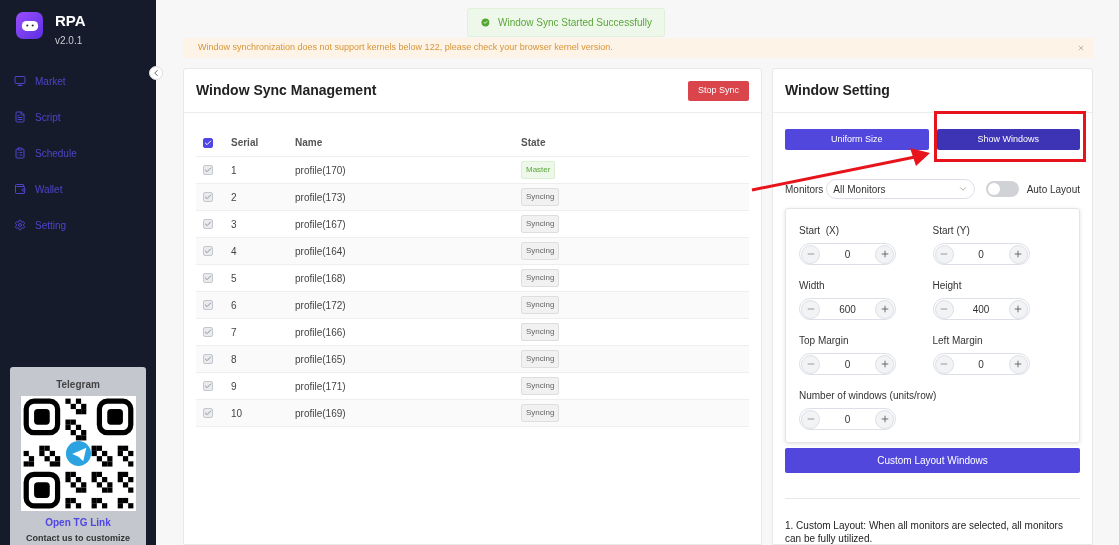 The width and height of the screenshot is (1119, 545). I want to click on monitors-label: Monitors, so click(804, 189).